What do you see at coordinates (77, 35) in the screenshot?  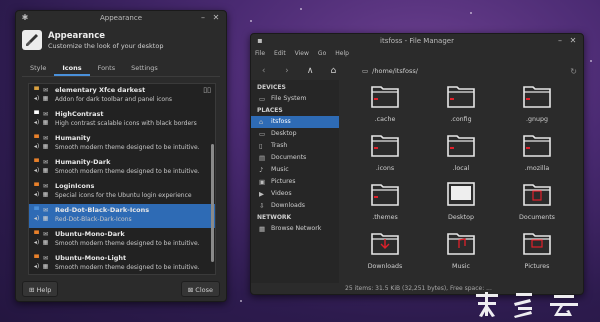 I see `app-title: Appearance` at bounding box center [77, 35].